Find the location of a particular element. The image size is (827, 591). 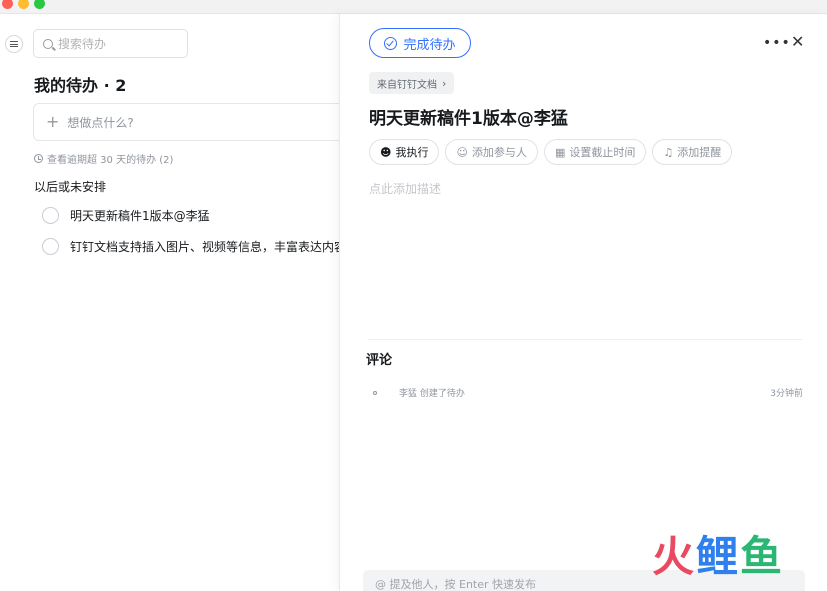

assignee-chip: ☻ 我执行 is located at coordinates (404, 152).